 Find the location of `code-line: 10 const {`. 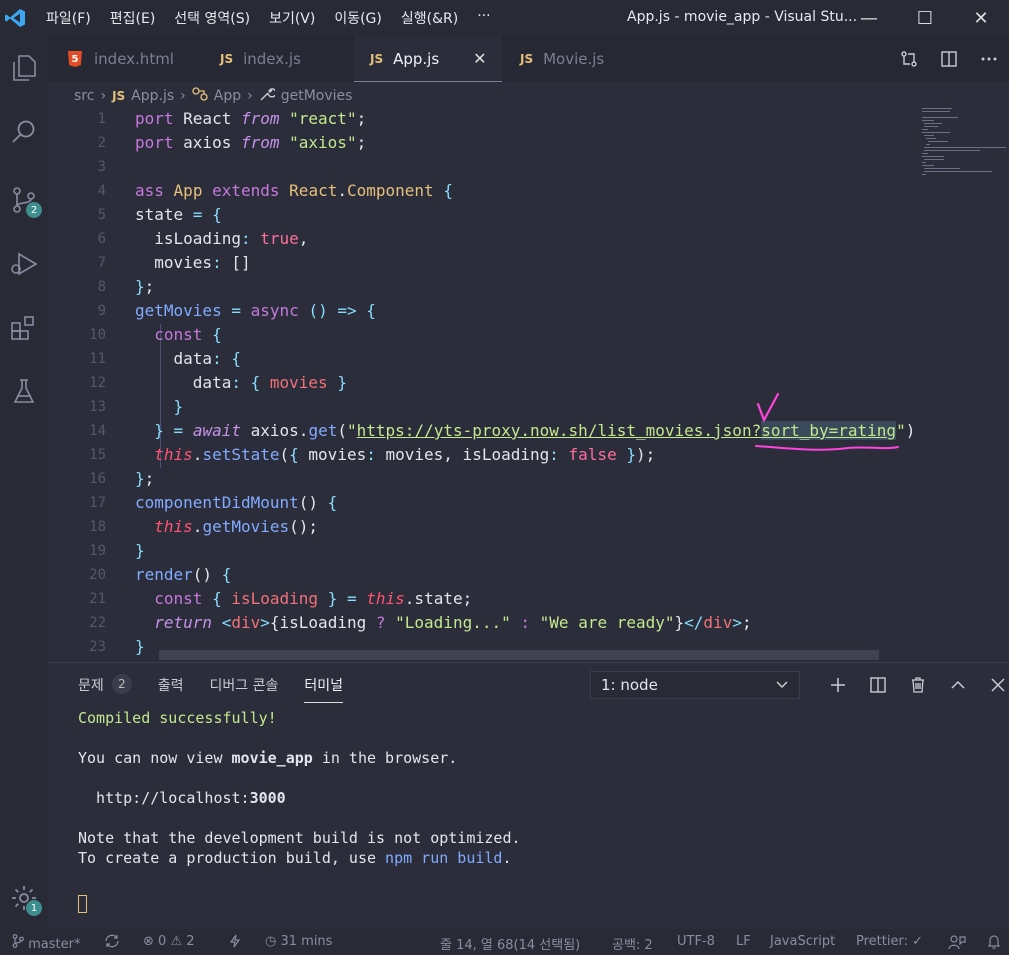

code-line: 10 const { is located at coordinates (483, 336).